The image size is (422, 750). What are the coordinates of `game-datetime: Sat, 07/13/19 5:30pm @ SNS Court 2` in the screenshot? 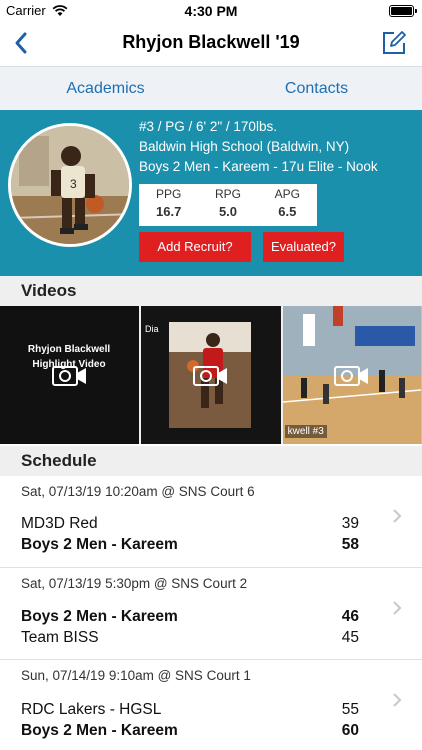 It's located at (134, 583).